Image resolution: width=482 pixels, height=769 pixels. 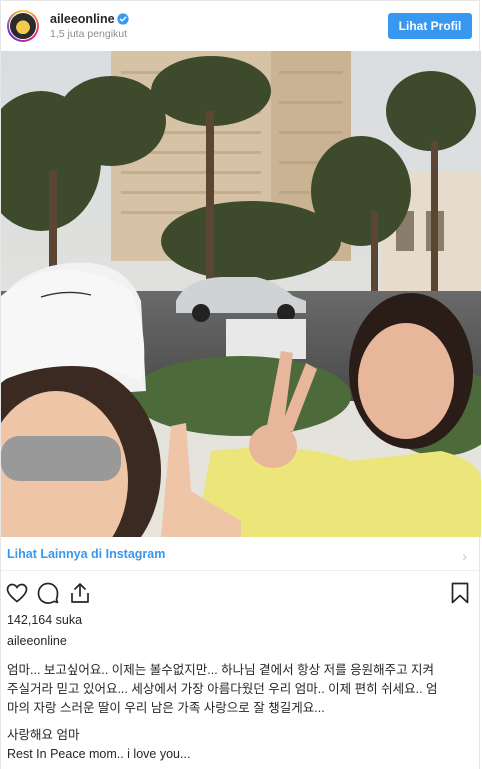 What do you see at coordinates (37, 641) in the screenshot?
I see `caption-username: aileeonline` at bounding box center [37, 641].